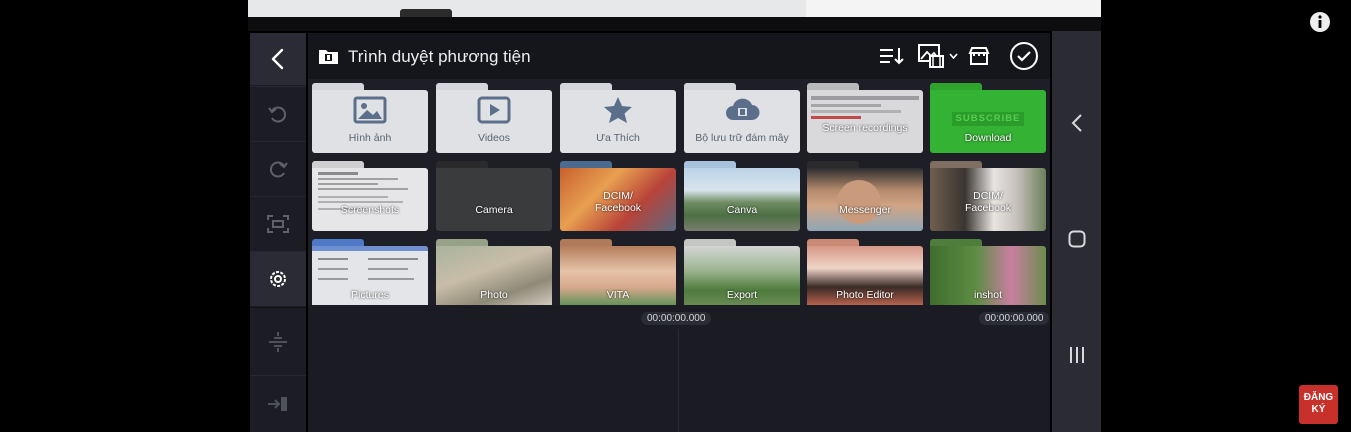 This screenshot has height=432, width=1351. What do you see at coordinates (742, 274) in the screenshot?
I see `folder-export: Export` at bounding box center [742, 274].